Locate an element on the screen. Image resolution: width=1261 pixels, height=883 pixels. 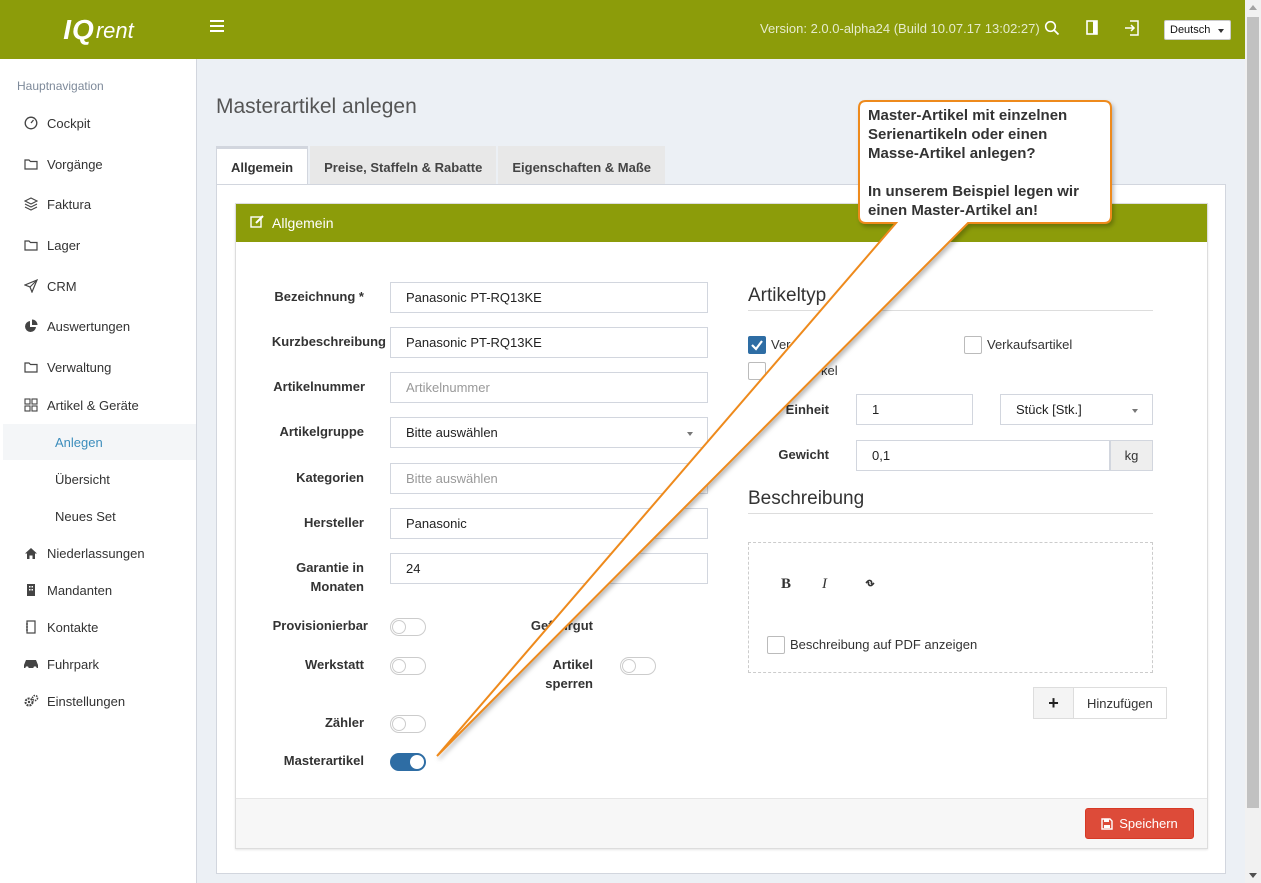
sidebar-item-label: Artikel & Geräte is located at coordinates (93, 405).